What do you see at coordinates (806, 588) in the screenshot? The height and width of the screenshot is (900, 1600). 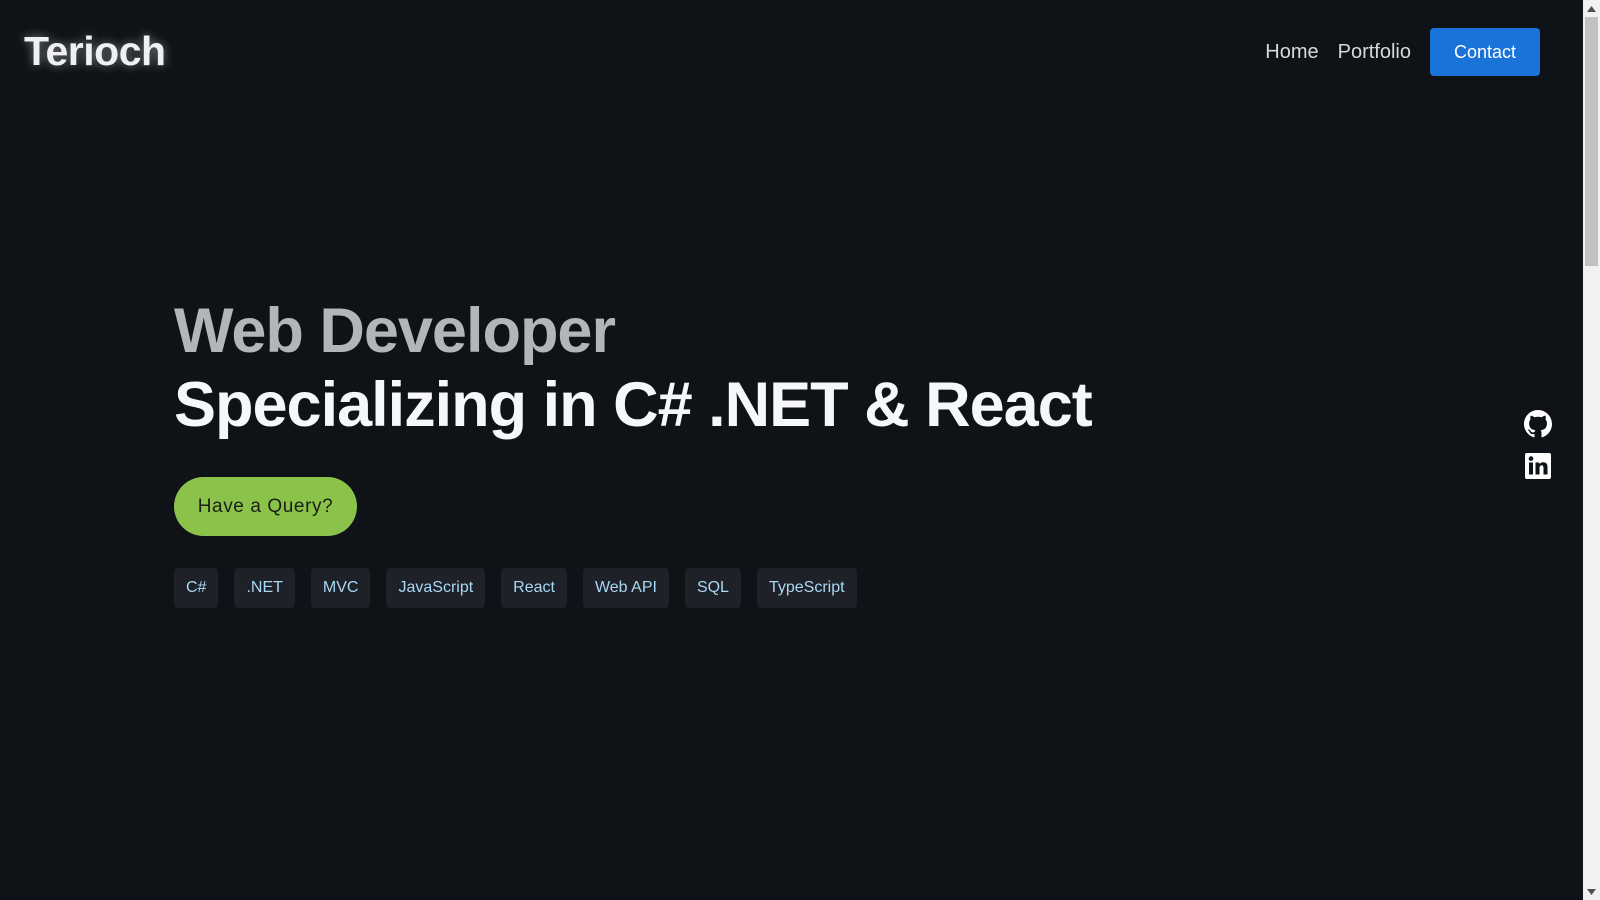 I see `skill-tag: TypeScript` at bounding box center [806, 588].